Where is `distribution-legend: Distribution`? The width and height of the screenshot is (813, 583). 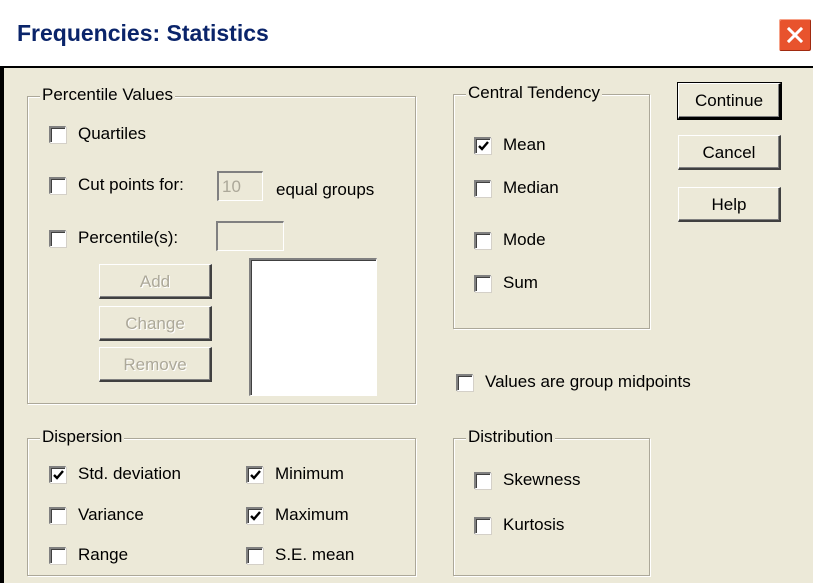 distribution-legend: Distribution is located at coordinates (511, 437).